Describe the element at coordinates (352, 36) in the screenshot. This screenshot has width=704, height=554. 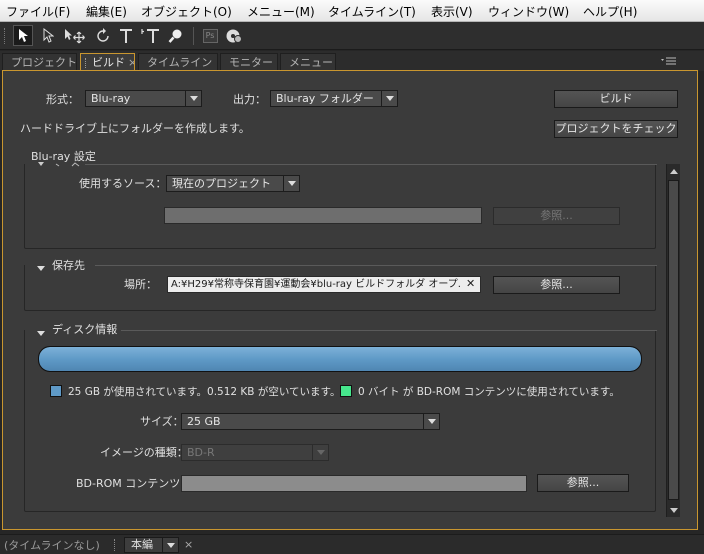
I see `toolbar: Ps` at that location.